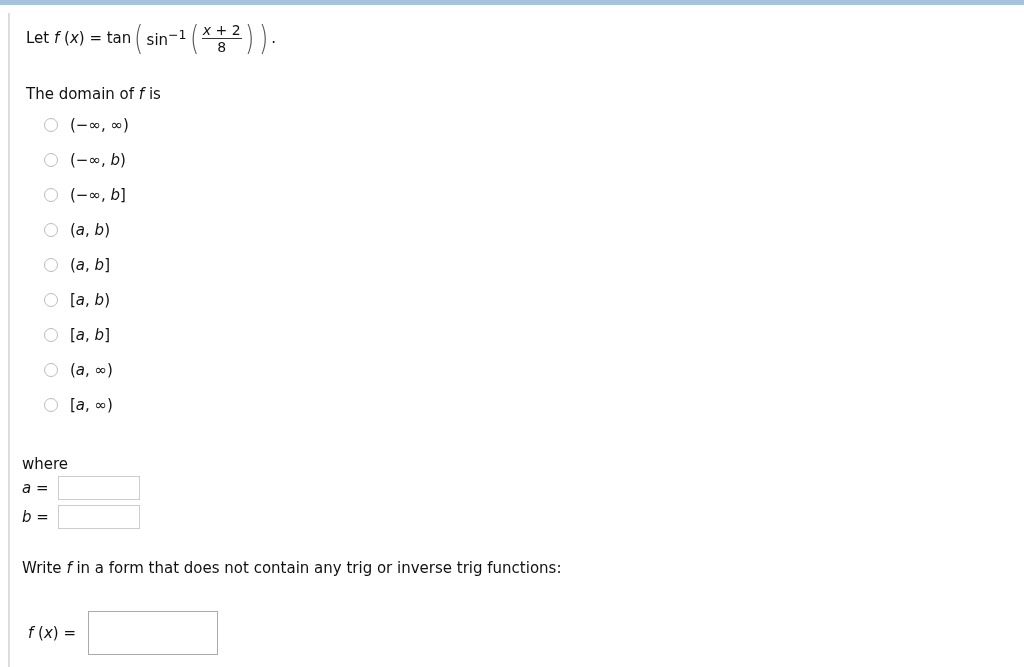 The width and height of the screenshot is (1024, 667). I want to click on question-text: Write f in a form that does not contain any trig or inverse trig functions:, so click(292, 568).